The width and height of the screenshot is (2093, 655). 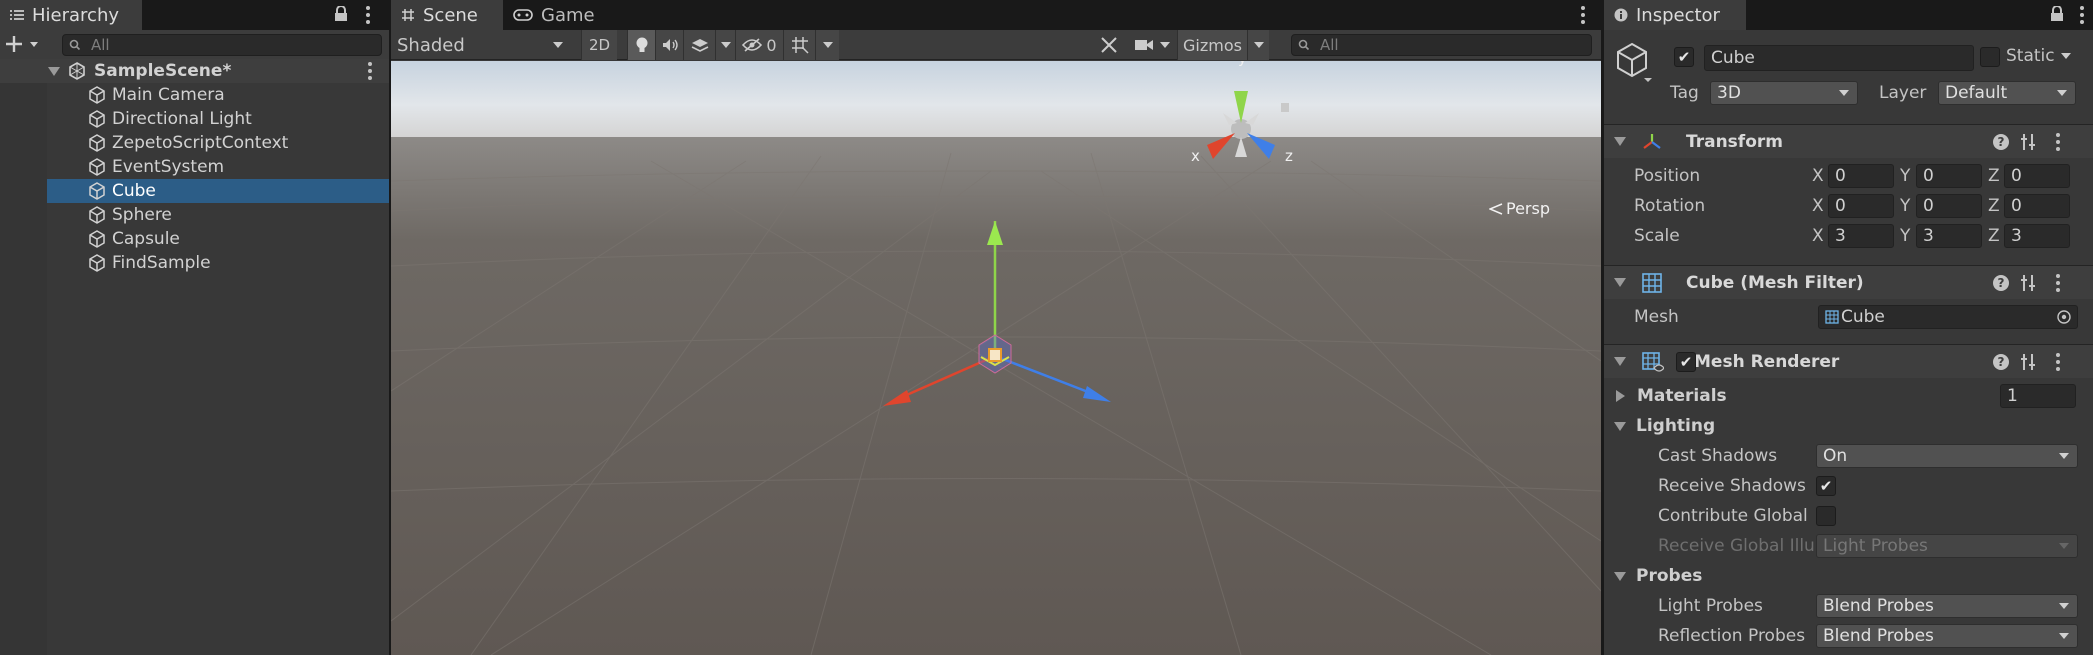 I want to click on tab-game: Game, so click(x=553, y=15).